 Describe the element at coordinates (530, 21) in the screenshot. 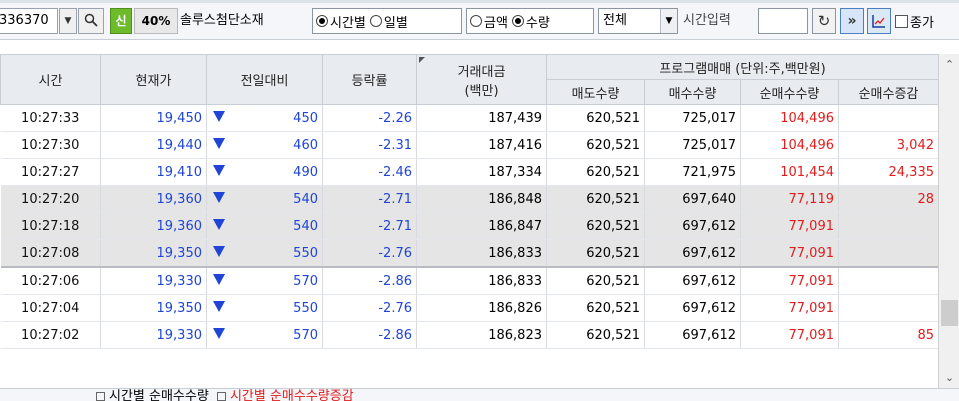

I see `radio-quantity: 수량` at that location.